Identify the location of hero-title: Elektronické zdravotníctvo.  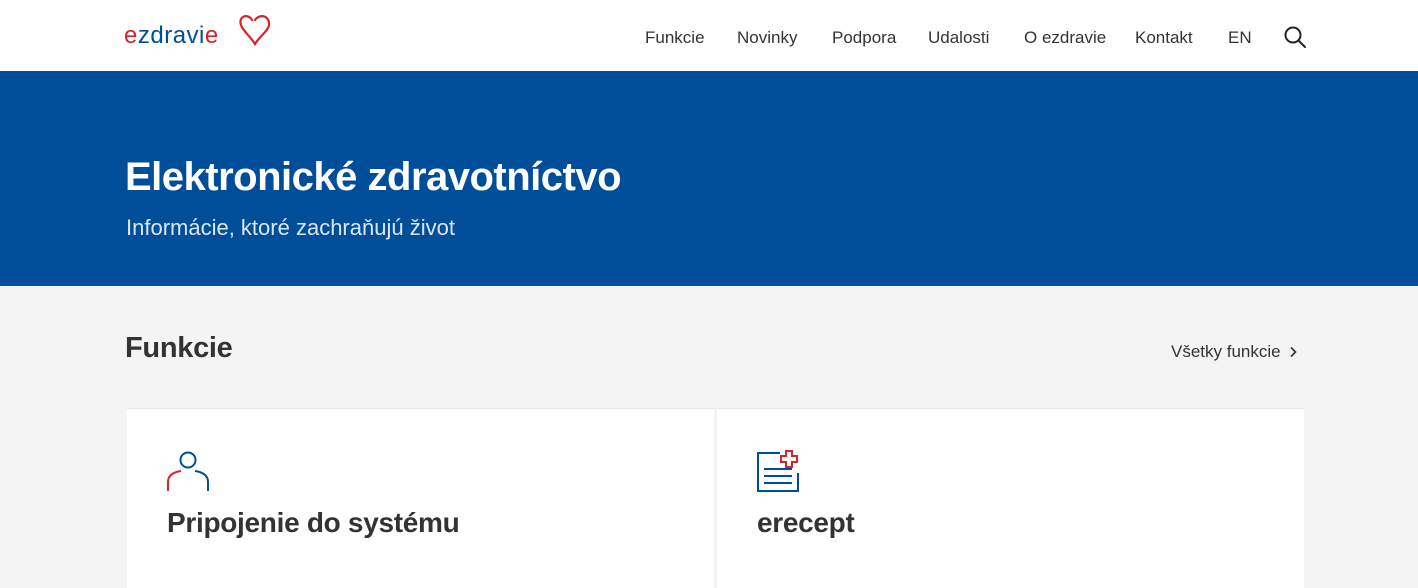
(373, 177).